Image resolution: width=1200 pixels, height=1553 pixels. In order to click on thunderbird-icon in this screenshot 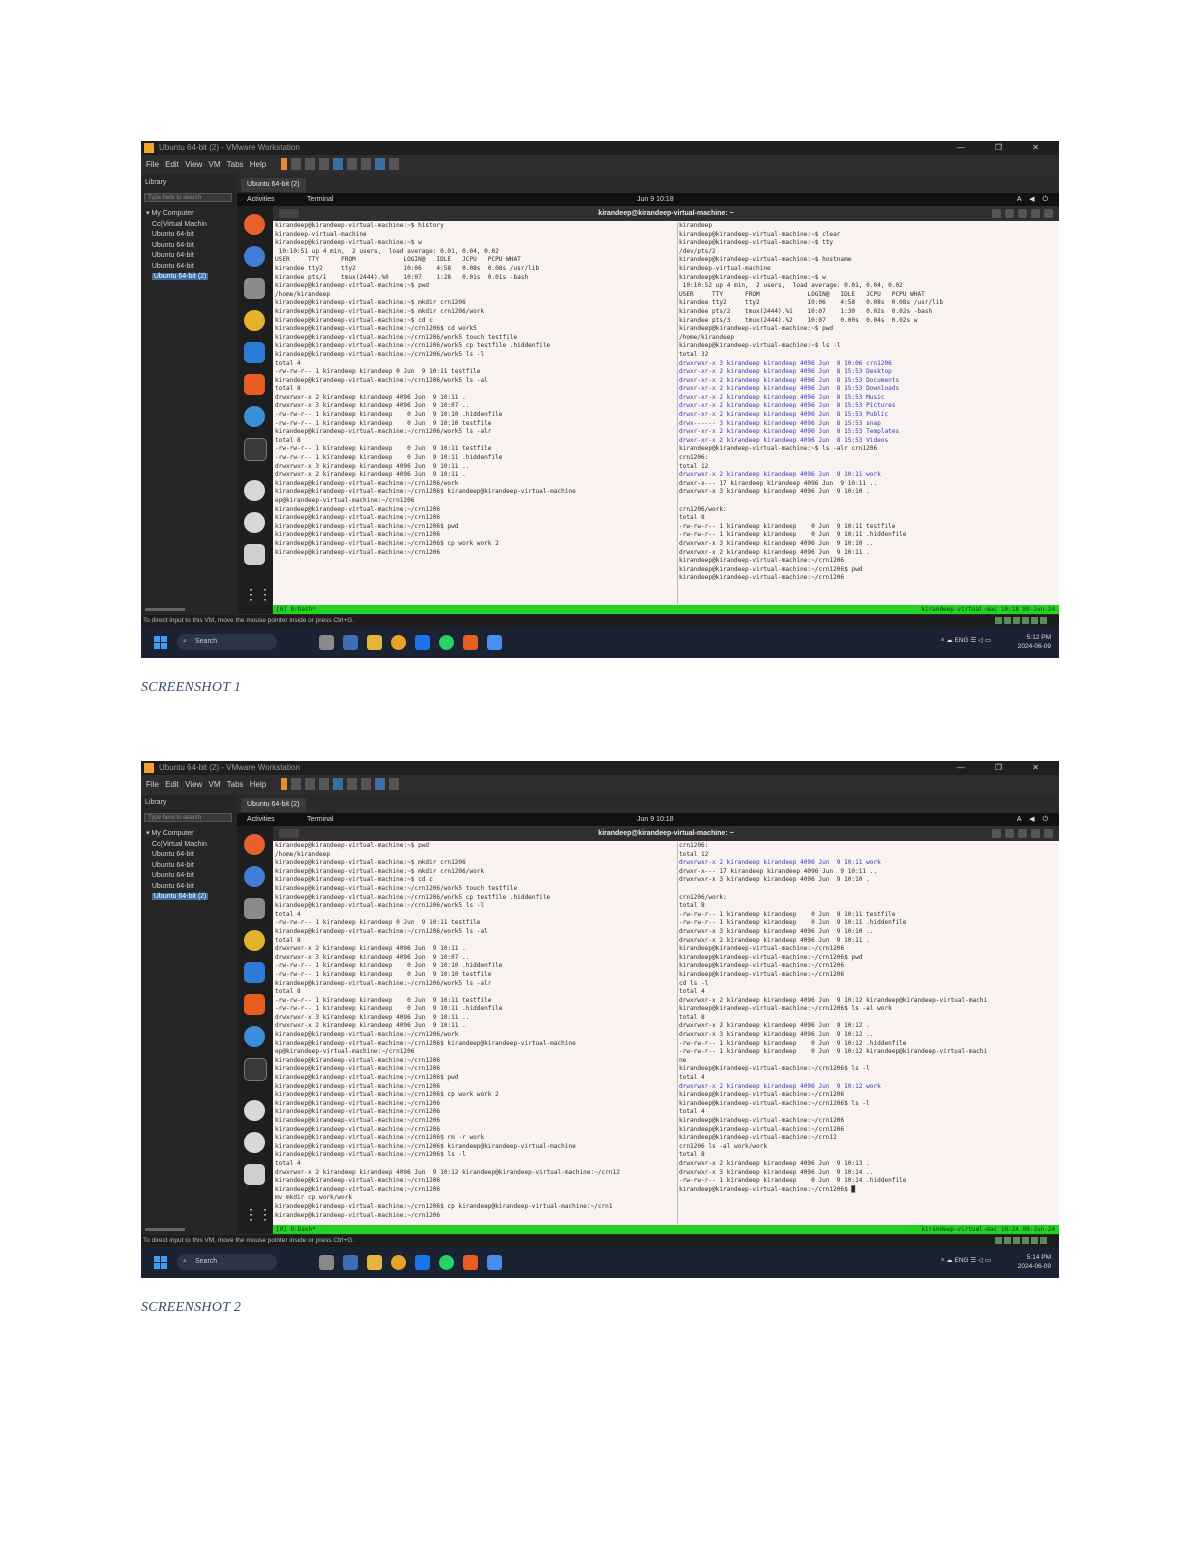, I will do `click(254, 256)`.